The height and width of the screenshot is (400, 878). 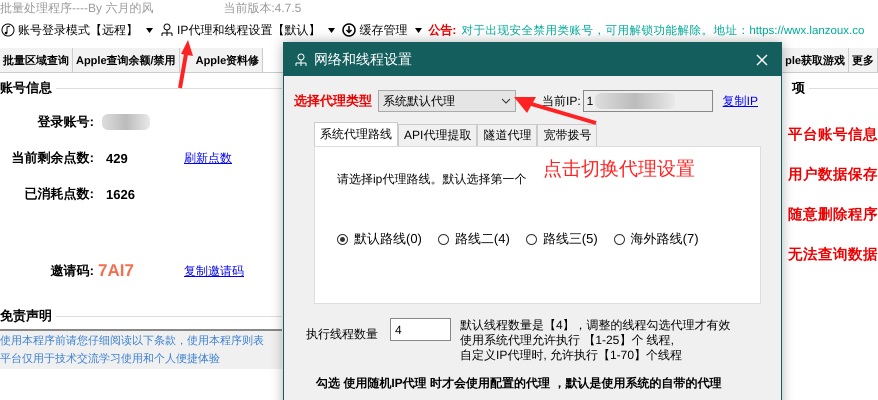 What do you see at coordinates (132, 341) in the screenshot?
I see `disclaimer-text: 使用本程序前请您仔细阅读以下条款，使用本程序则表` at bounding box center [132, 341].